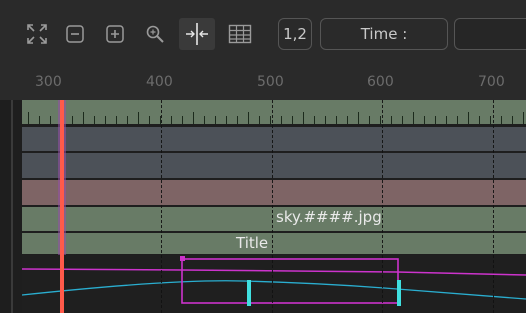  What do you see at coordinates (490, 34) in the screenshot?
I see `time-input` at bounding box center [490, 34].